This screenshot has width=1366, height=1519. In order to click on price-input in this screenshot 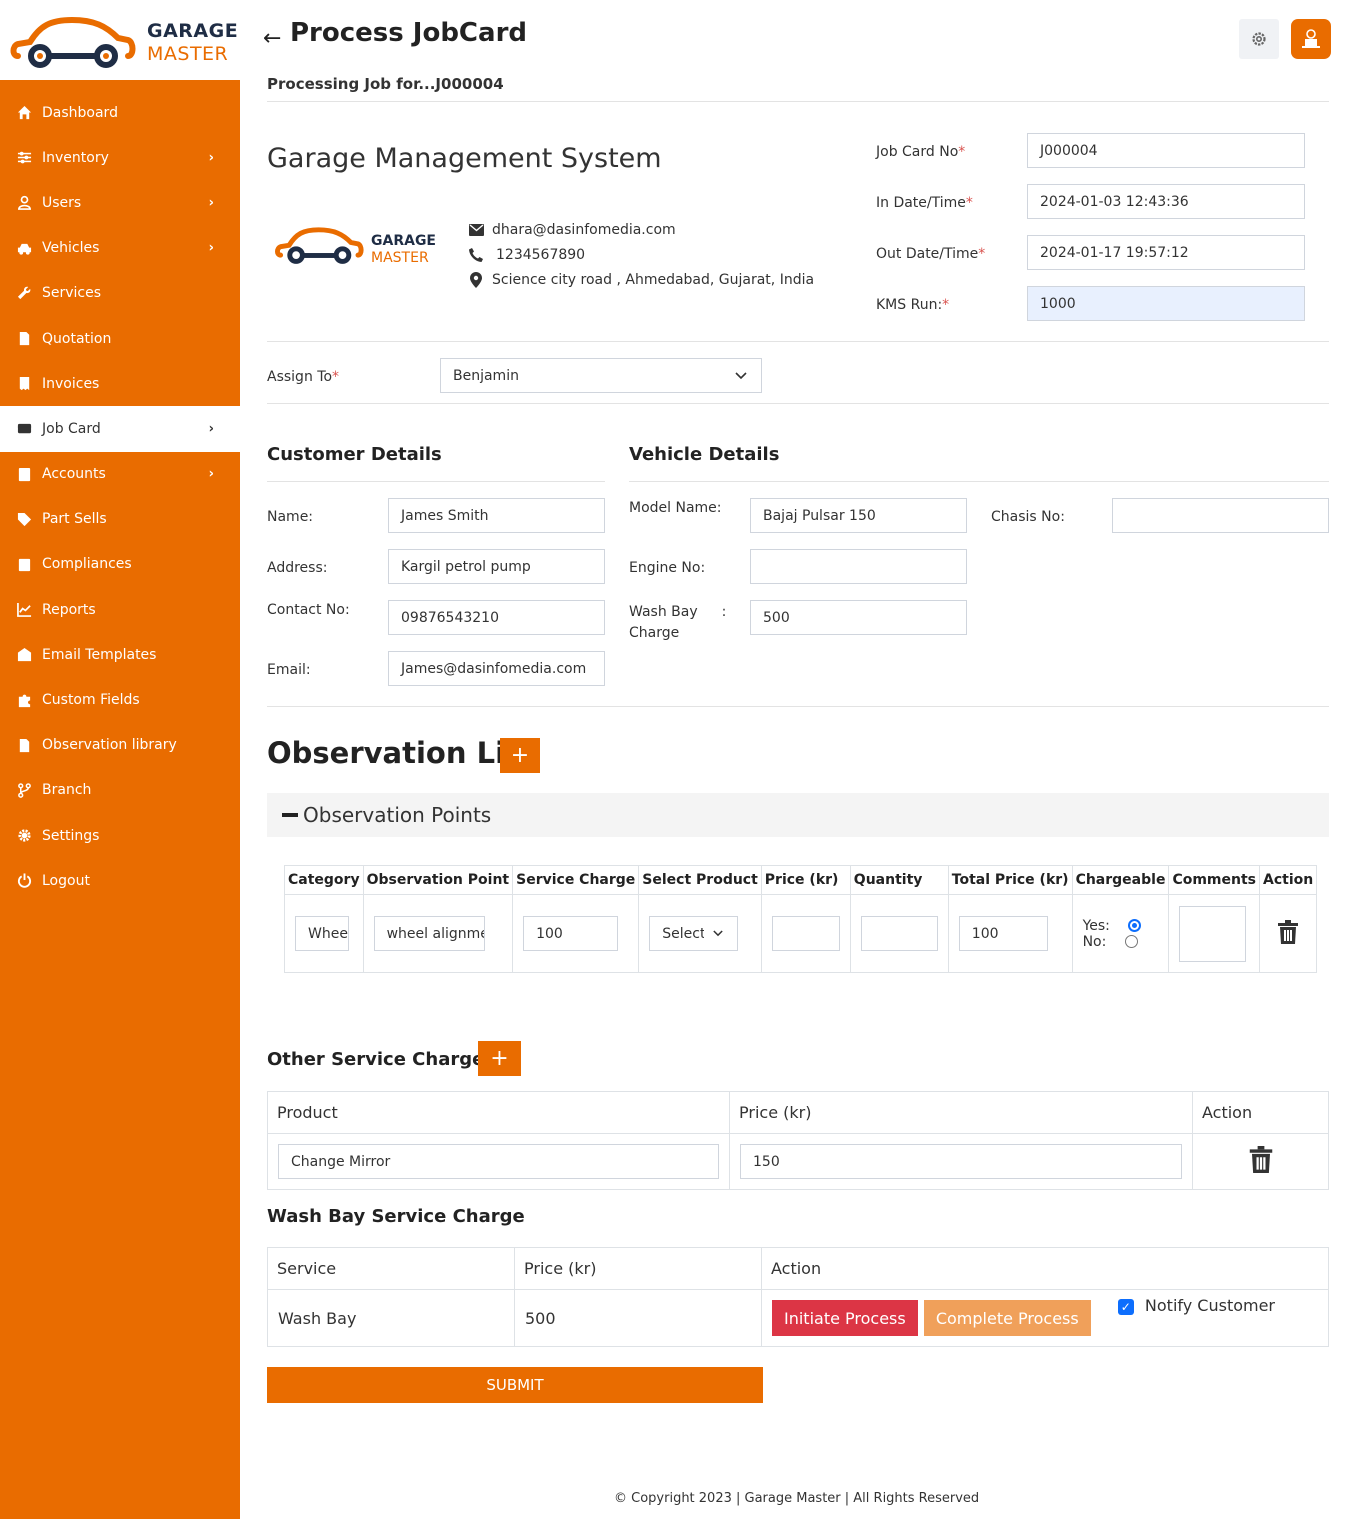, I will do `click(805, 933)`.